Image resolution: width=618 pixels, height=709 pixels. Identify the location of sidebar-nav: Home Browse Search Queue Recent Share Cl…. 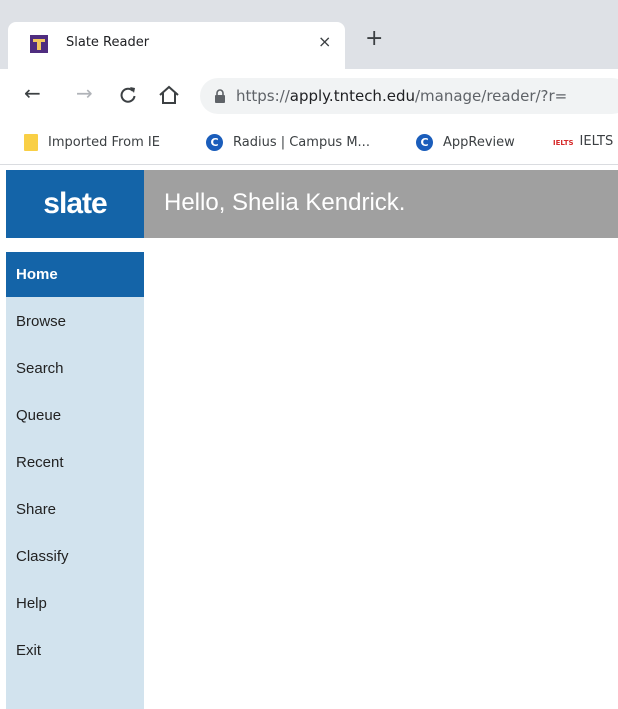
(75, 480).